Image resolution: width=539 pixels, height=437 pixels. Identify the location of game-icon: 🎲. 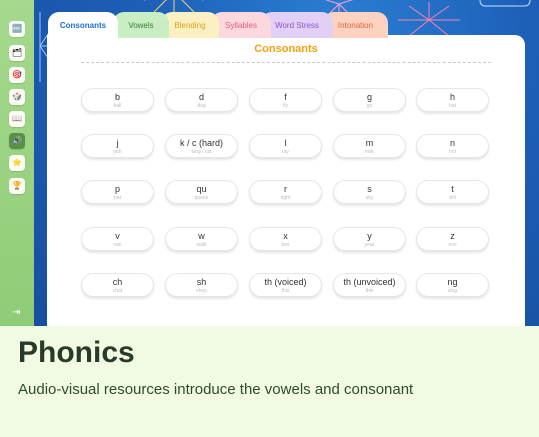
(17, 96).